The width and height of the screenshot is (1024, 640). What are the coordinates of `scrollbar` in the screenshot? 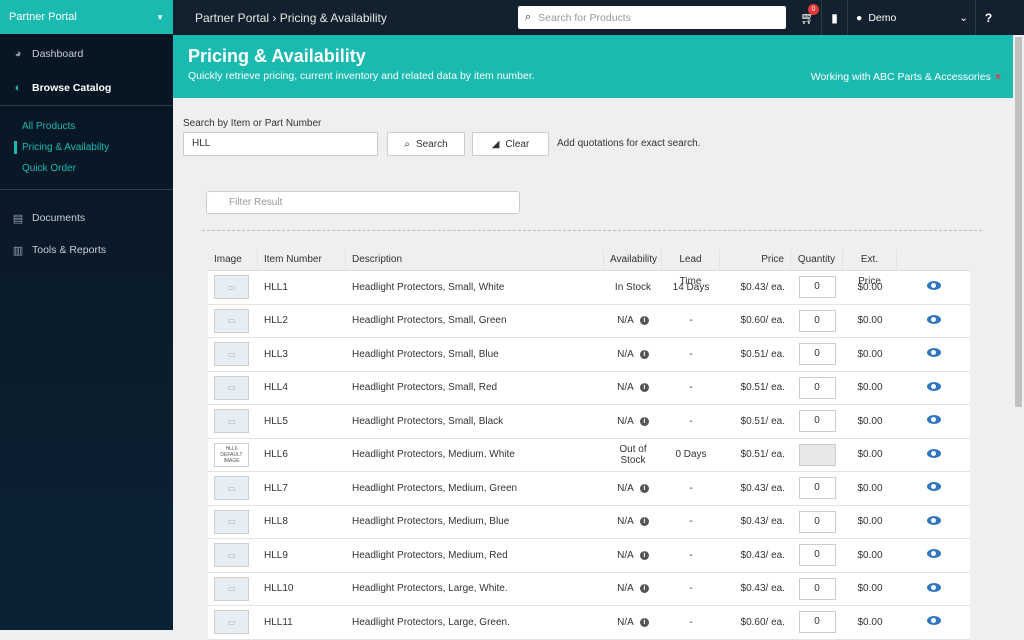 It's located at (1018, 332).